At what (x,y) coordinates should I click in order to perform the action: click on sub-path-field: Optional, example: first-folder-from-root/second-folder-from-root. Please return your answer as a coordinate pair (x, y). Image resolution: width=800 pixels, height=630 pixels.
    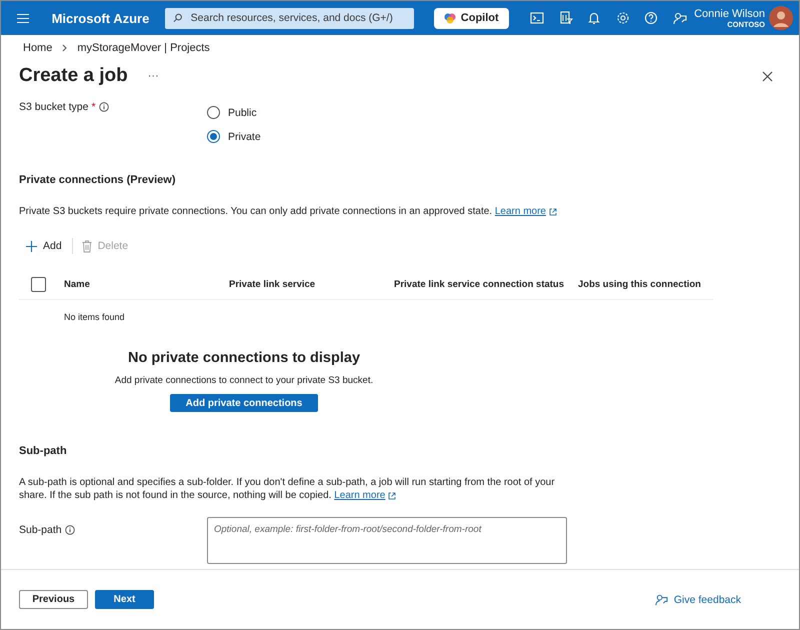
    Looking at the image, I should click on (387, 540).